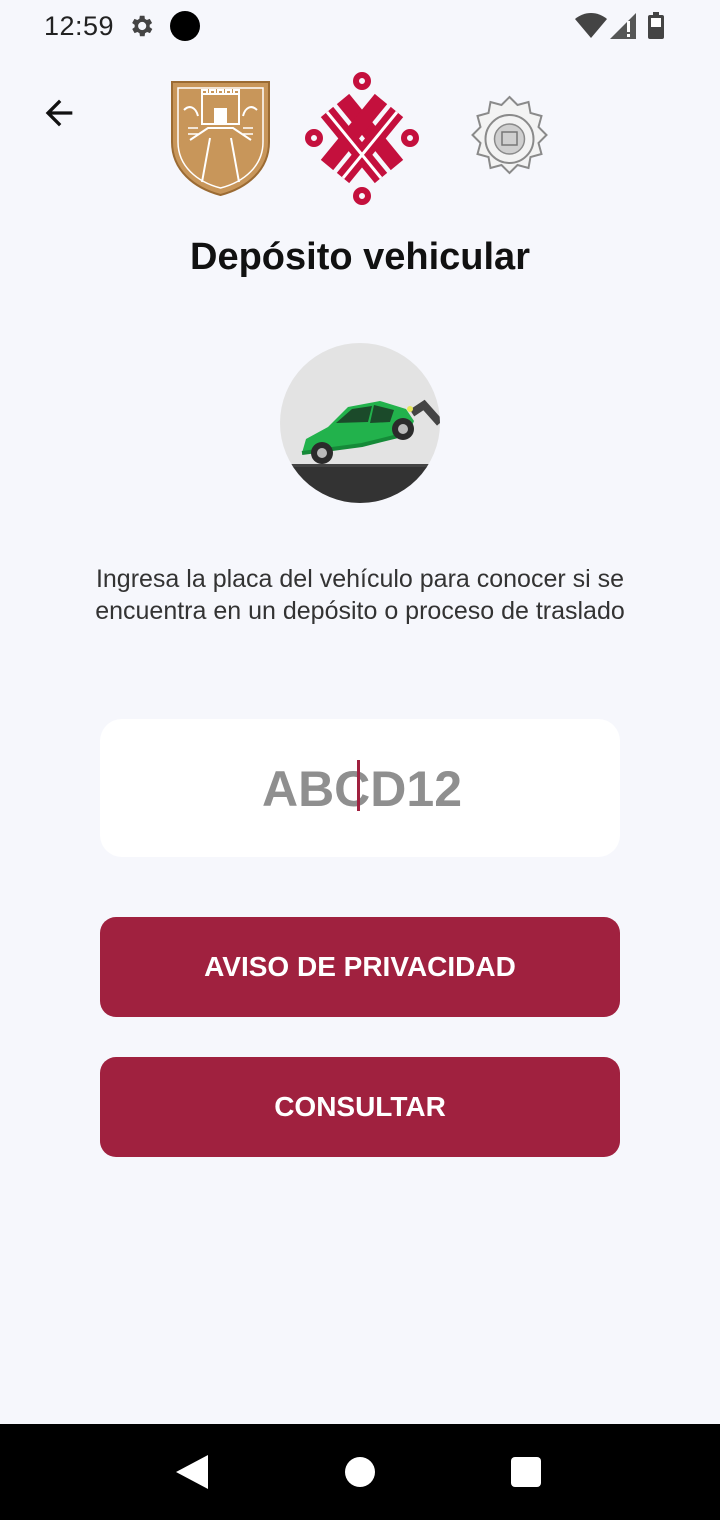 This screenshot has width=720, height=1520. I want to click on cdmx-knot-logo, so click(362, 138).